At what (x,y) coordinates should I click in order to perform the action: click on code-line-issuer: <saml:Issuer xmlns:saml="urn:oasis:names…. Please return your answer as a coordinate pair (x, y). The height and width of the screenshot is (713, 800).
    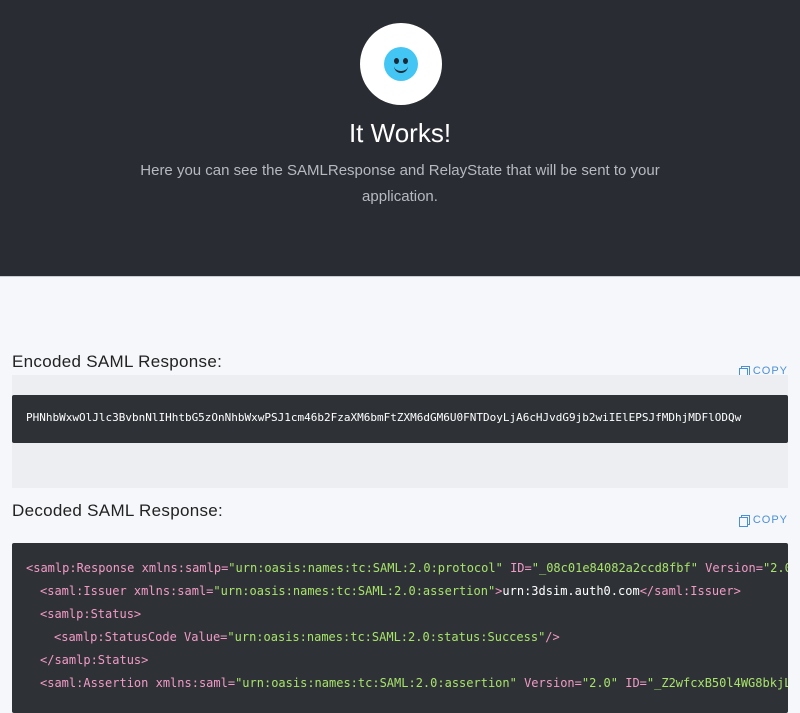
    Looking at the image, I should click on (390, 591).